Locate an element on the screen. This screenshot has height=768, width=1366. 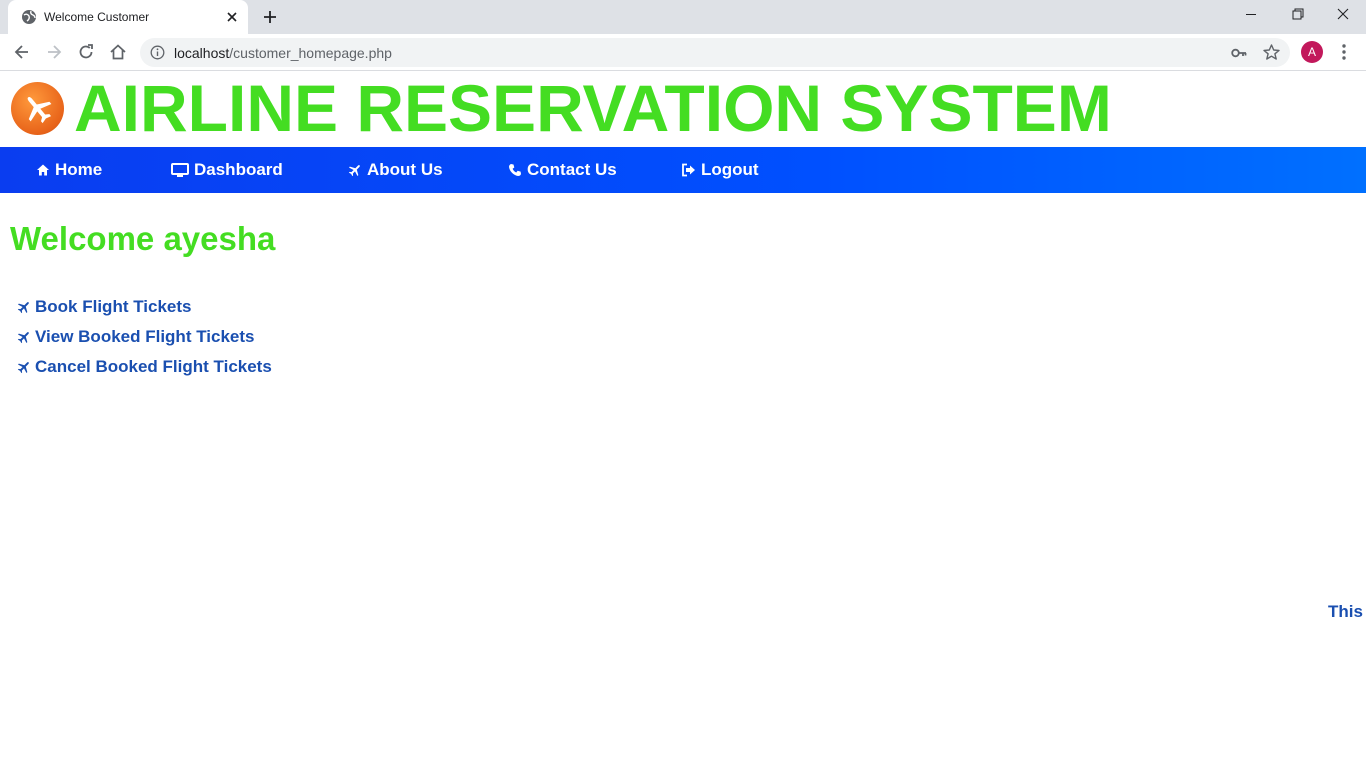
profile-avatar: A is located at coordinates (1312, 52).